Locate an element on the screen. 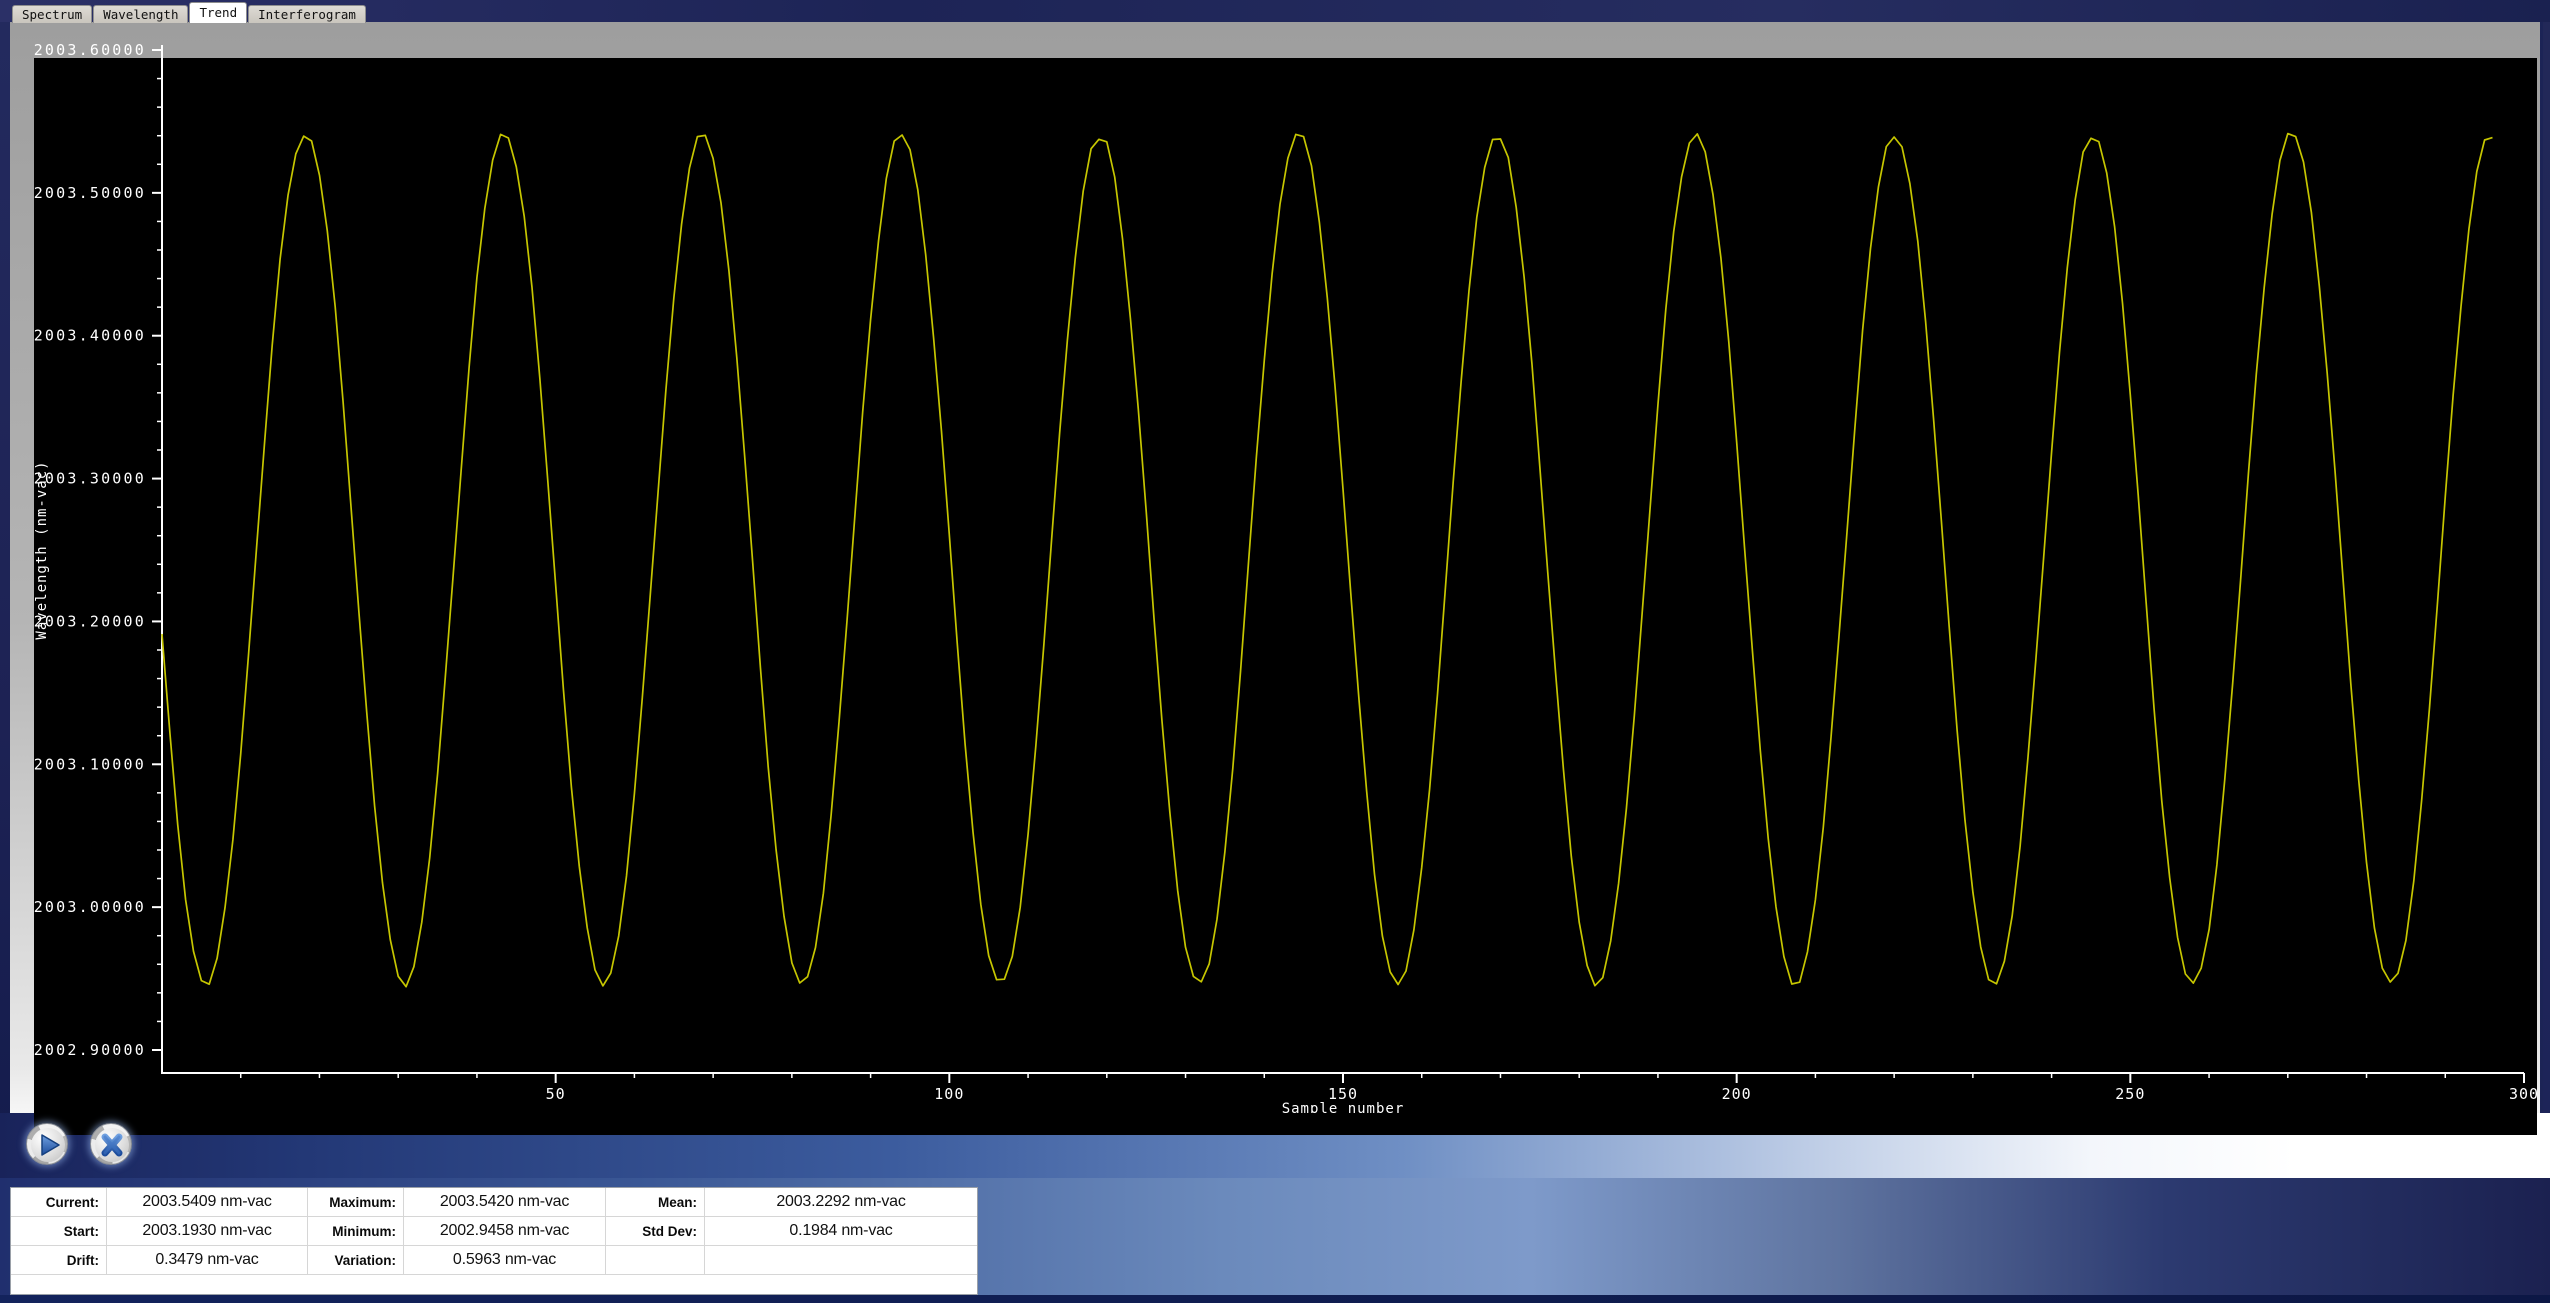  svg-text: 2003.50000 is located at coordinates (90, 193).